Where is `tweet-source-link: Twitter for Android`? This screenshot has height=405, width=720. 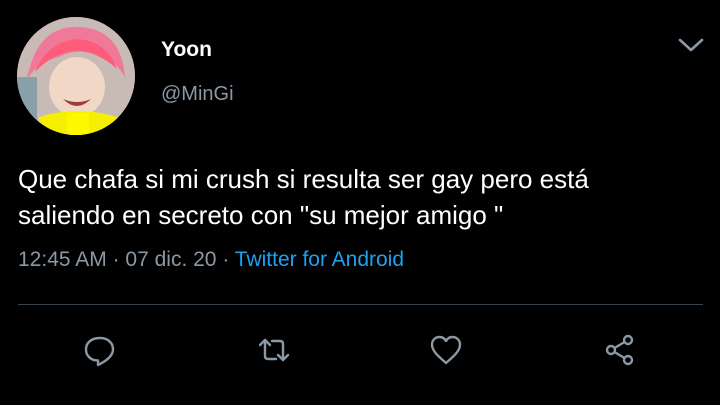
tweet-source-link: Twitter for Android is located at coordinates (319, 259).